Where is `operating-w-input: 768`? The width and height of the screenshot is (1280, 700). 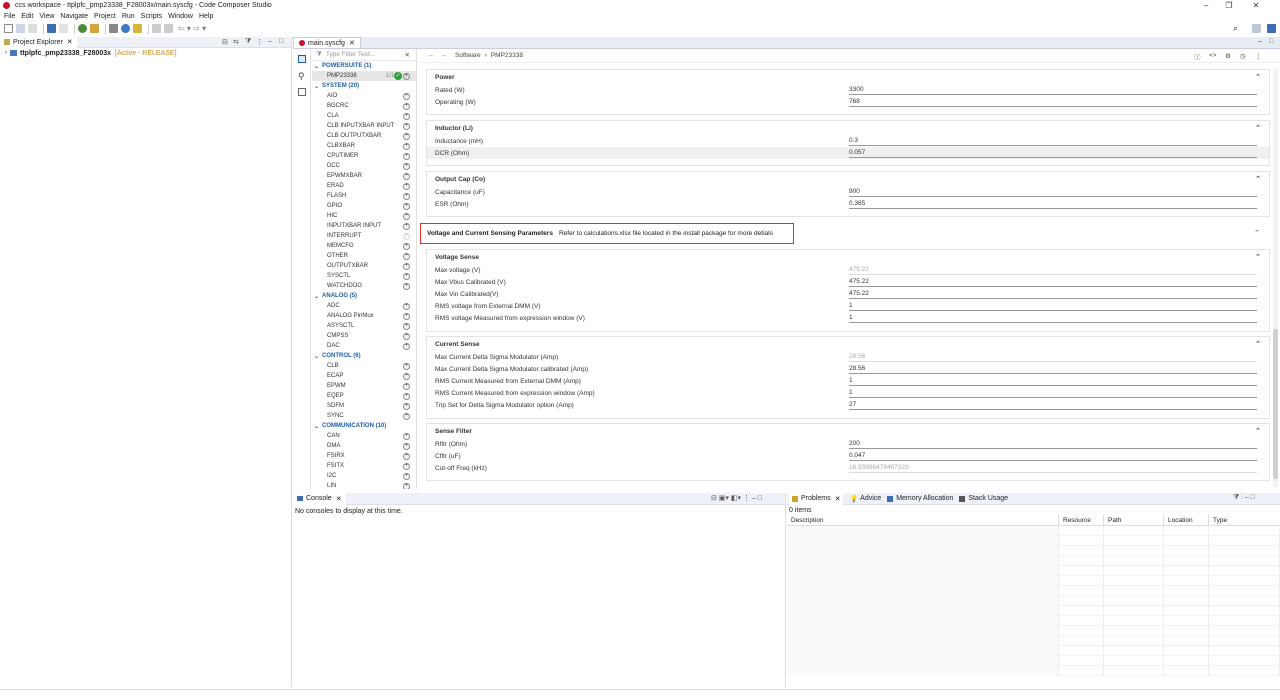
operating-w-input: 768 is located at coordinates (1053, 102).